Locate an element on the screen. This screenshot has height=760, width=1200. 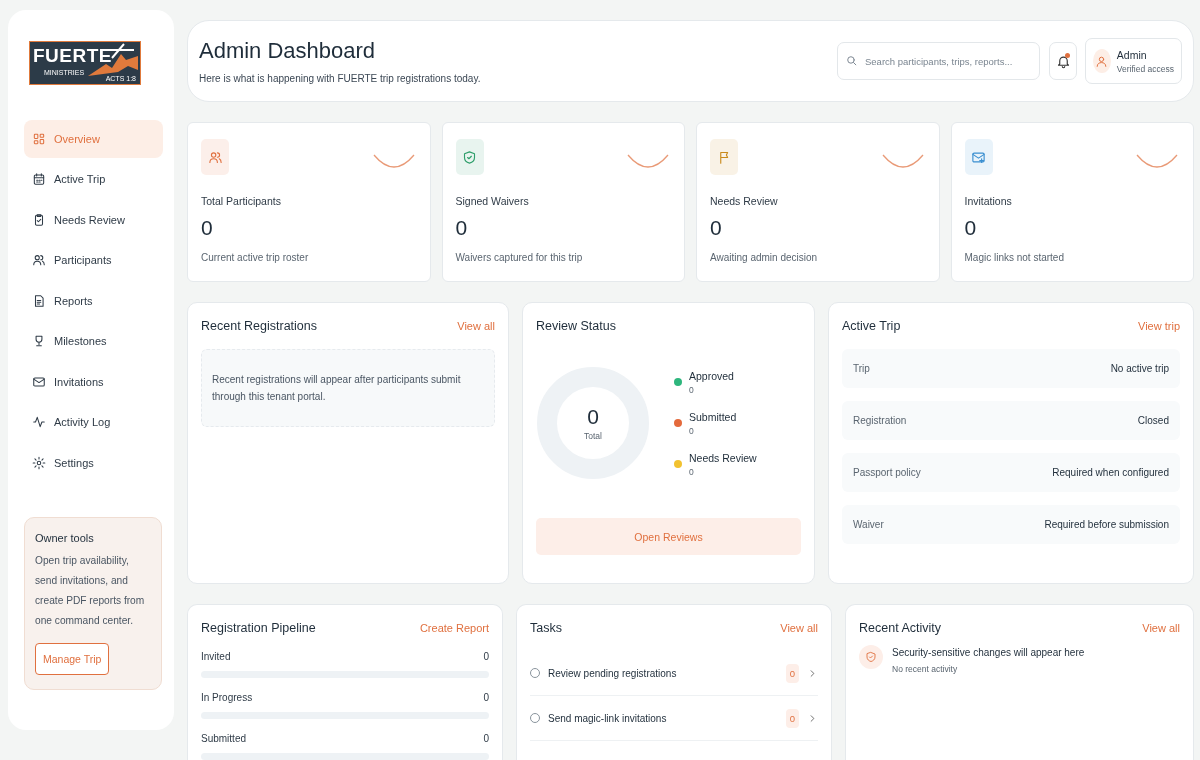
detail-value: Required before submission is located at coordinates (1106, 524).